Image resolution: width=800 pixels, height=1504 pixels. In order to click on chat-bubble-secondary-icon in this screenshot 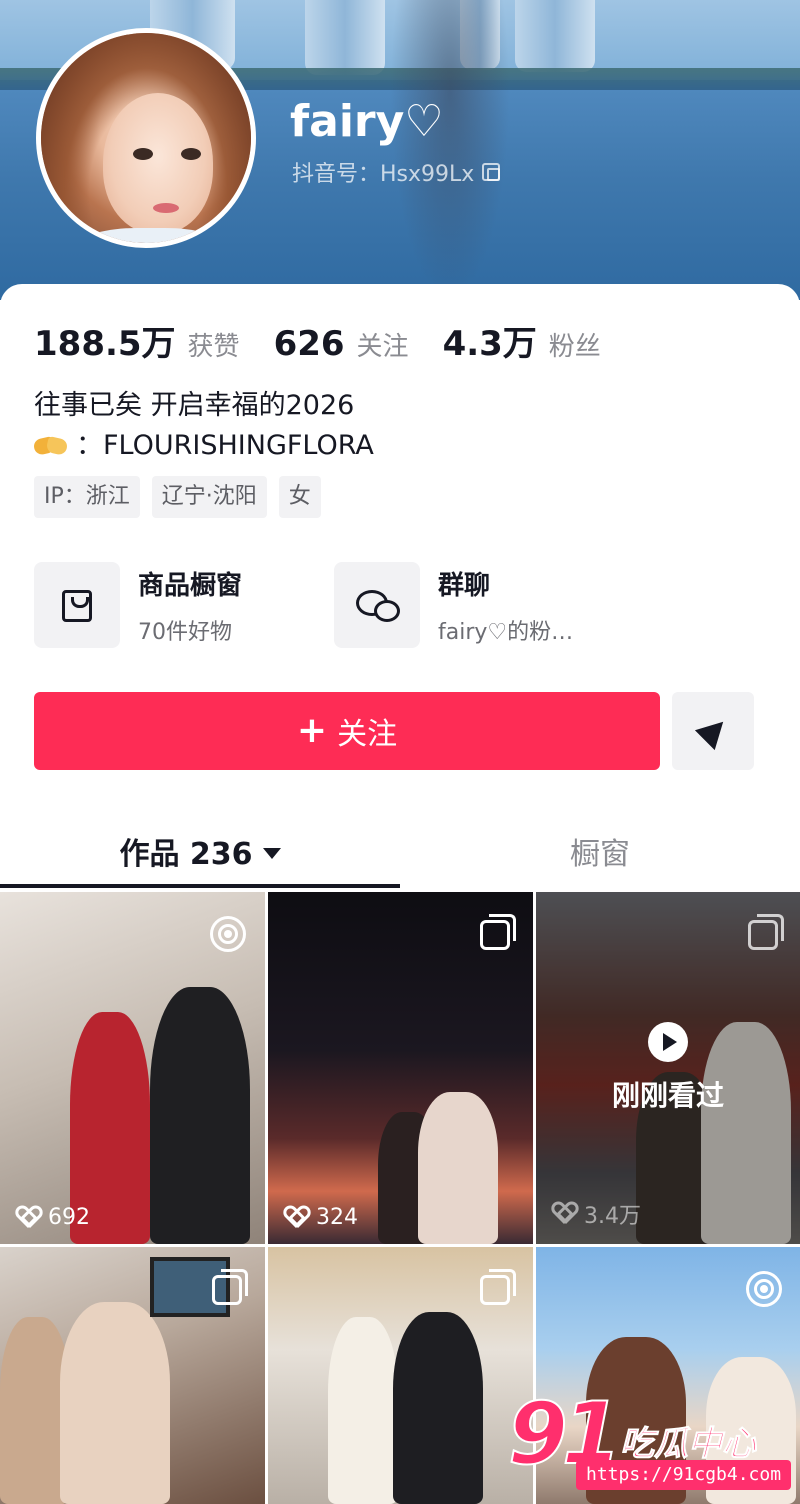, I will do `click(387, 611)`.